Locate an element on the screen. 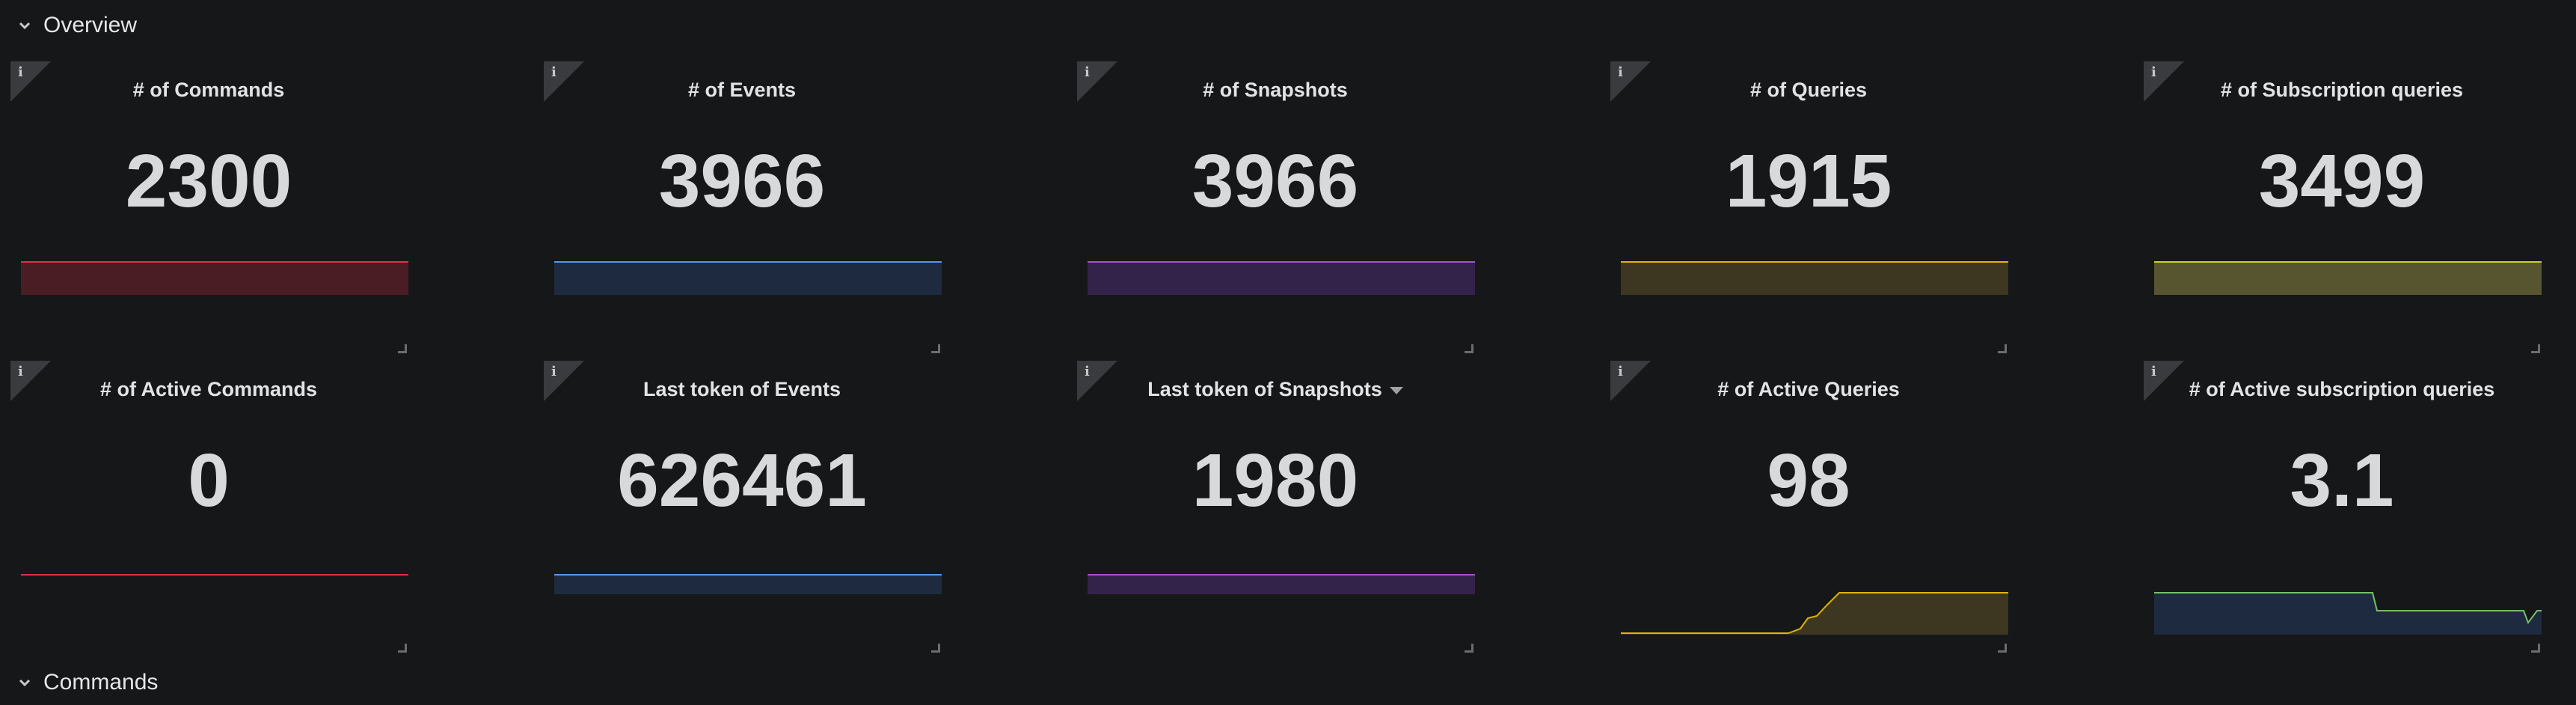  stat-panel-events: i # of Events 3966 is located at coordinates (743, 207).